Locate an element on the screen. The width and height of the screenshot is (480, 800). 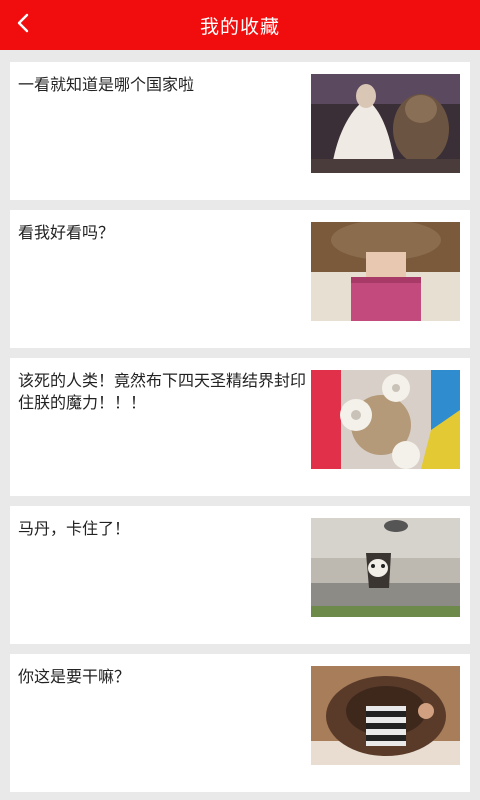
page-title: 我的收藏 is located at coordinates (239, 26).